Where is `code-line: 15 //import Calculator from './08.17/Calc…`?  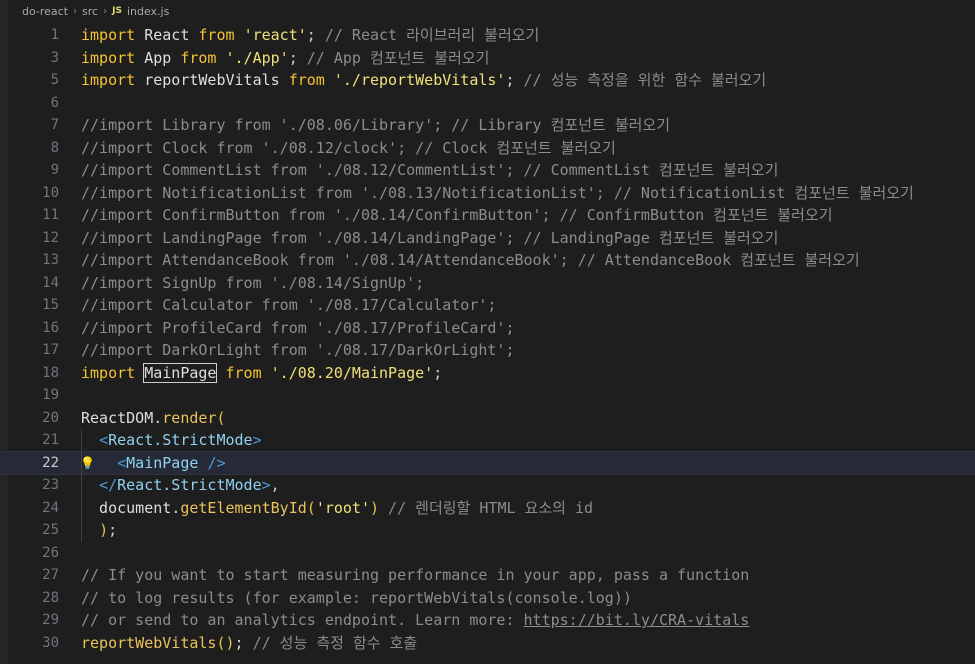 code-line: 15 //import Calculator from './08.17/Calc… is located at coordinates (487, 305).